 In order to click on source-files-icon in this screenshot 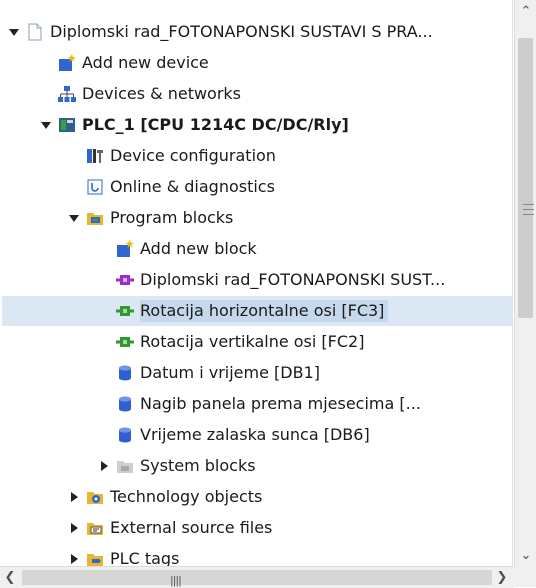, I will do `click(95, 528)`.